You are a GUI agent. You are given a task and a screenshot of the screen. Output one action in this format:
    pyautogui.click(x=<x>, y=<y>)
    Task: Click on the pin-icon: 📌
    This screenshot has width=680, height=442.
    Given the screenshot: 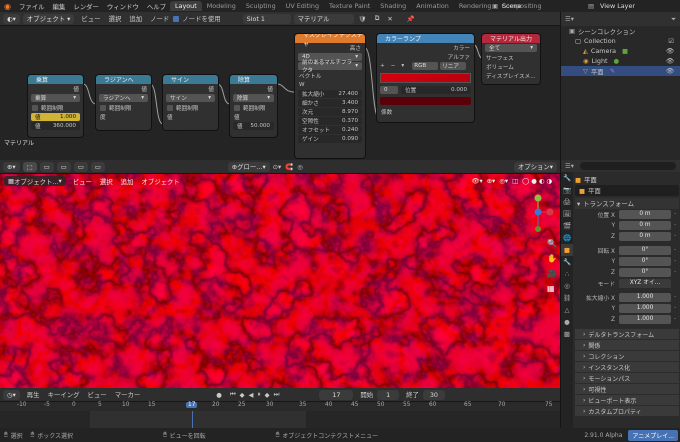 What is the action you would take?
    pyautogui.click(x=411, y=19)
    